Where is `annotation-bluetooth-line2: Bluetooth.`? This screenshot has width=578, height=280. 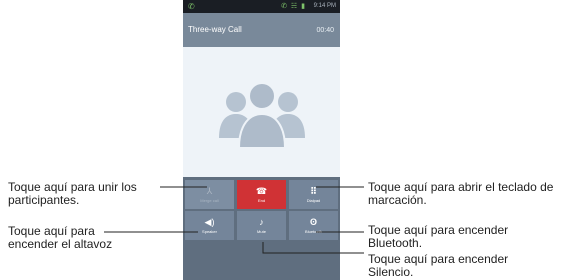 annotation-bluetooth-line2: Bluetooth. is located at coordinates (395, 243).